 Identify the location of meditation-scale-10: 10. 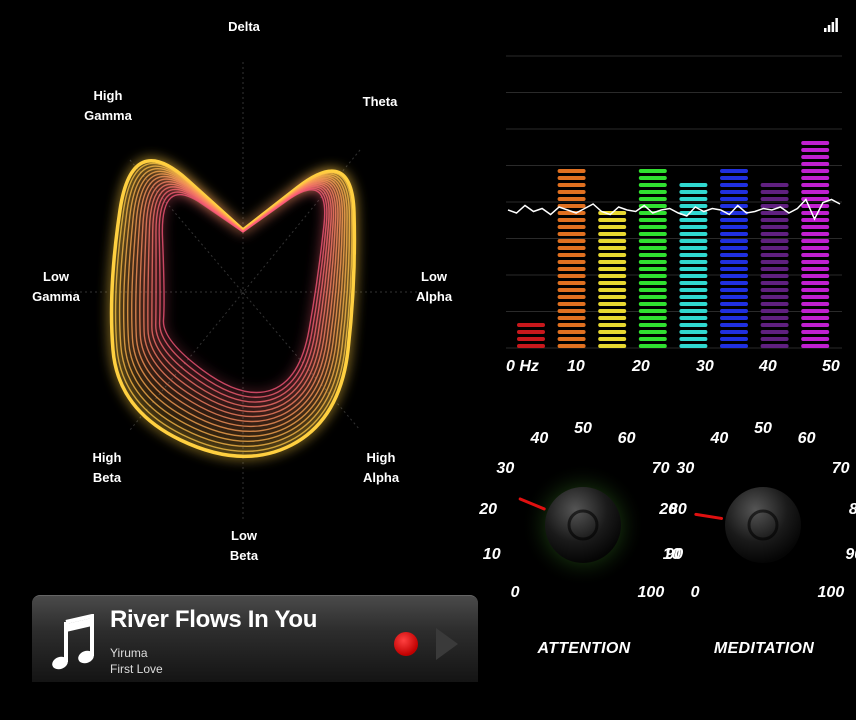
(671, 554).